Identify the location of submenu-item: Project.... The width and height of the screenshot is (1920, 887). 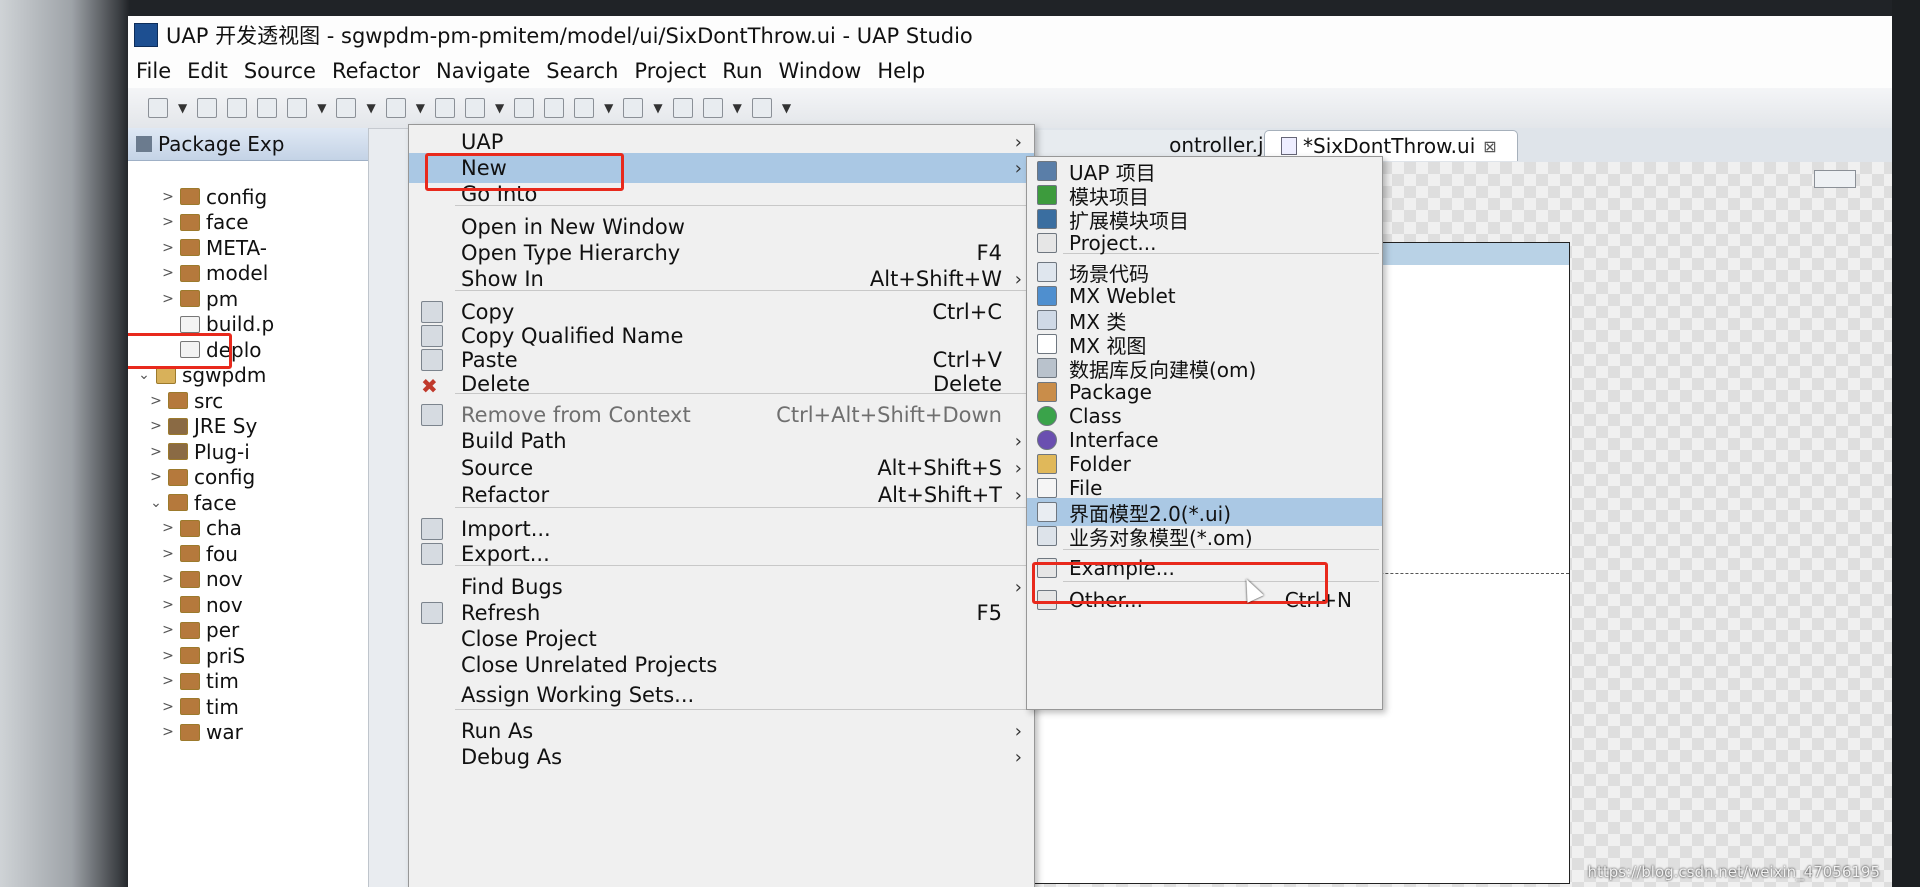
(1204, 243).